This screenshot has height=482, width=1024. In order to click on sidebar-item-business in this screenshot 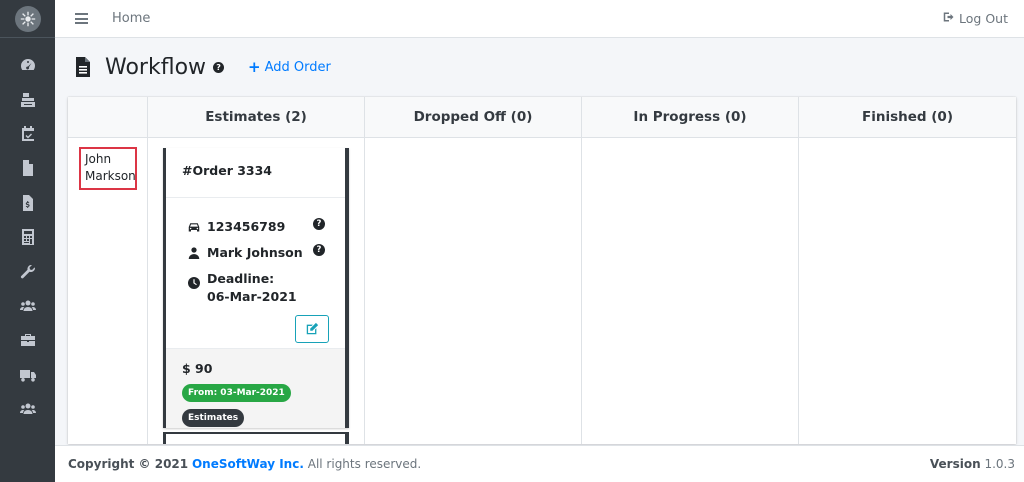, I will do `click(27, 342)`.